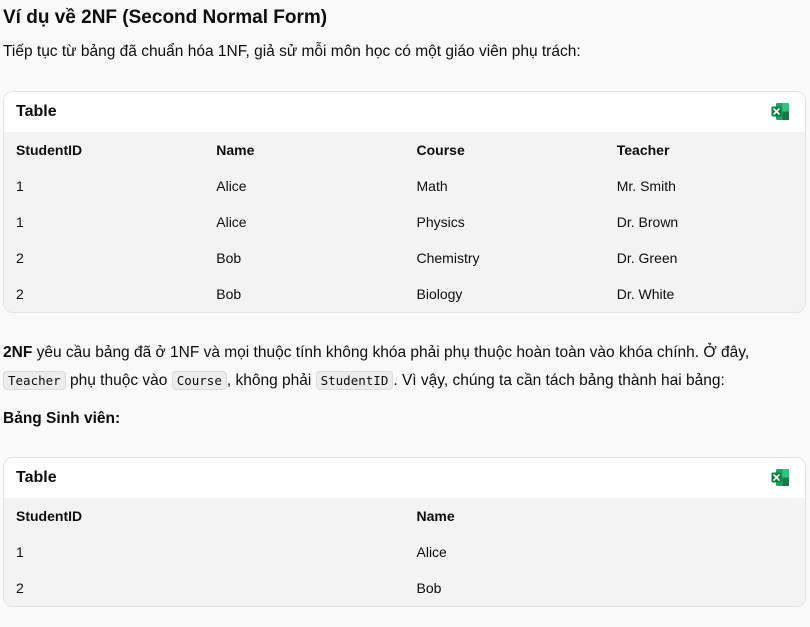 The image size is (810, 627). Describe the element at coordinates (432, 186) in the screenshot. I see `table-cell: Math` at that location.